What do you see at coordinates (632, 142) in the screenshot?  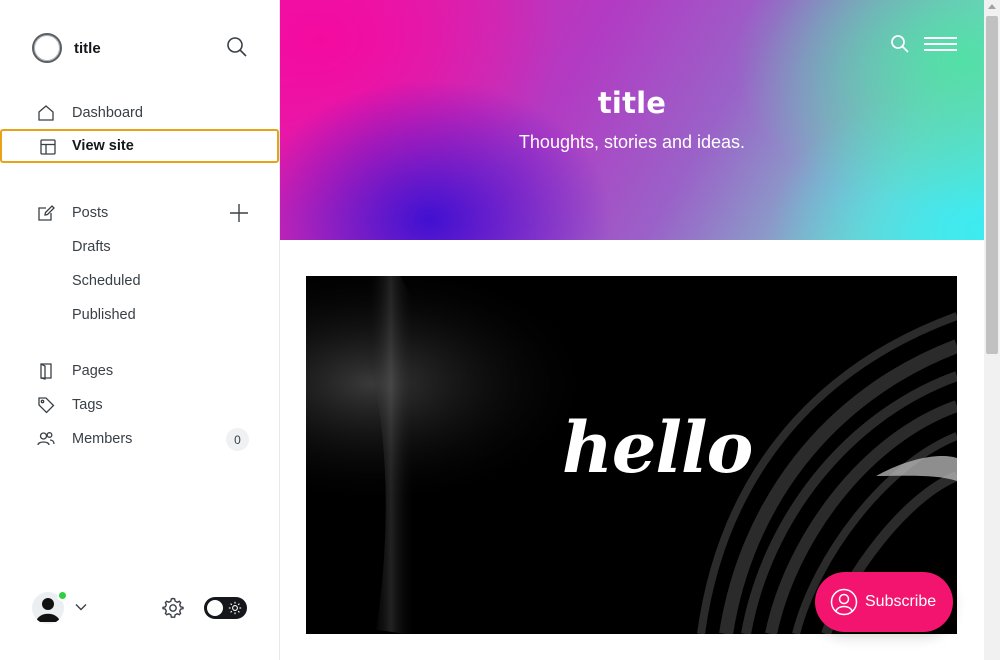 I see `site-description: Thoughts, stories and ideas.` at bounding box center [632, 142].